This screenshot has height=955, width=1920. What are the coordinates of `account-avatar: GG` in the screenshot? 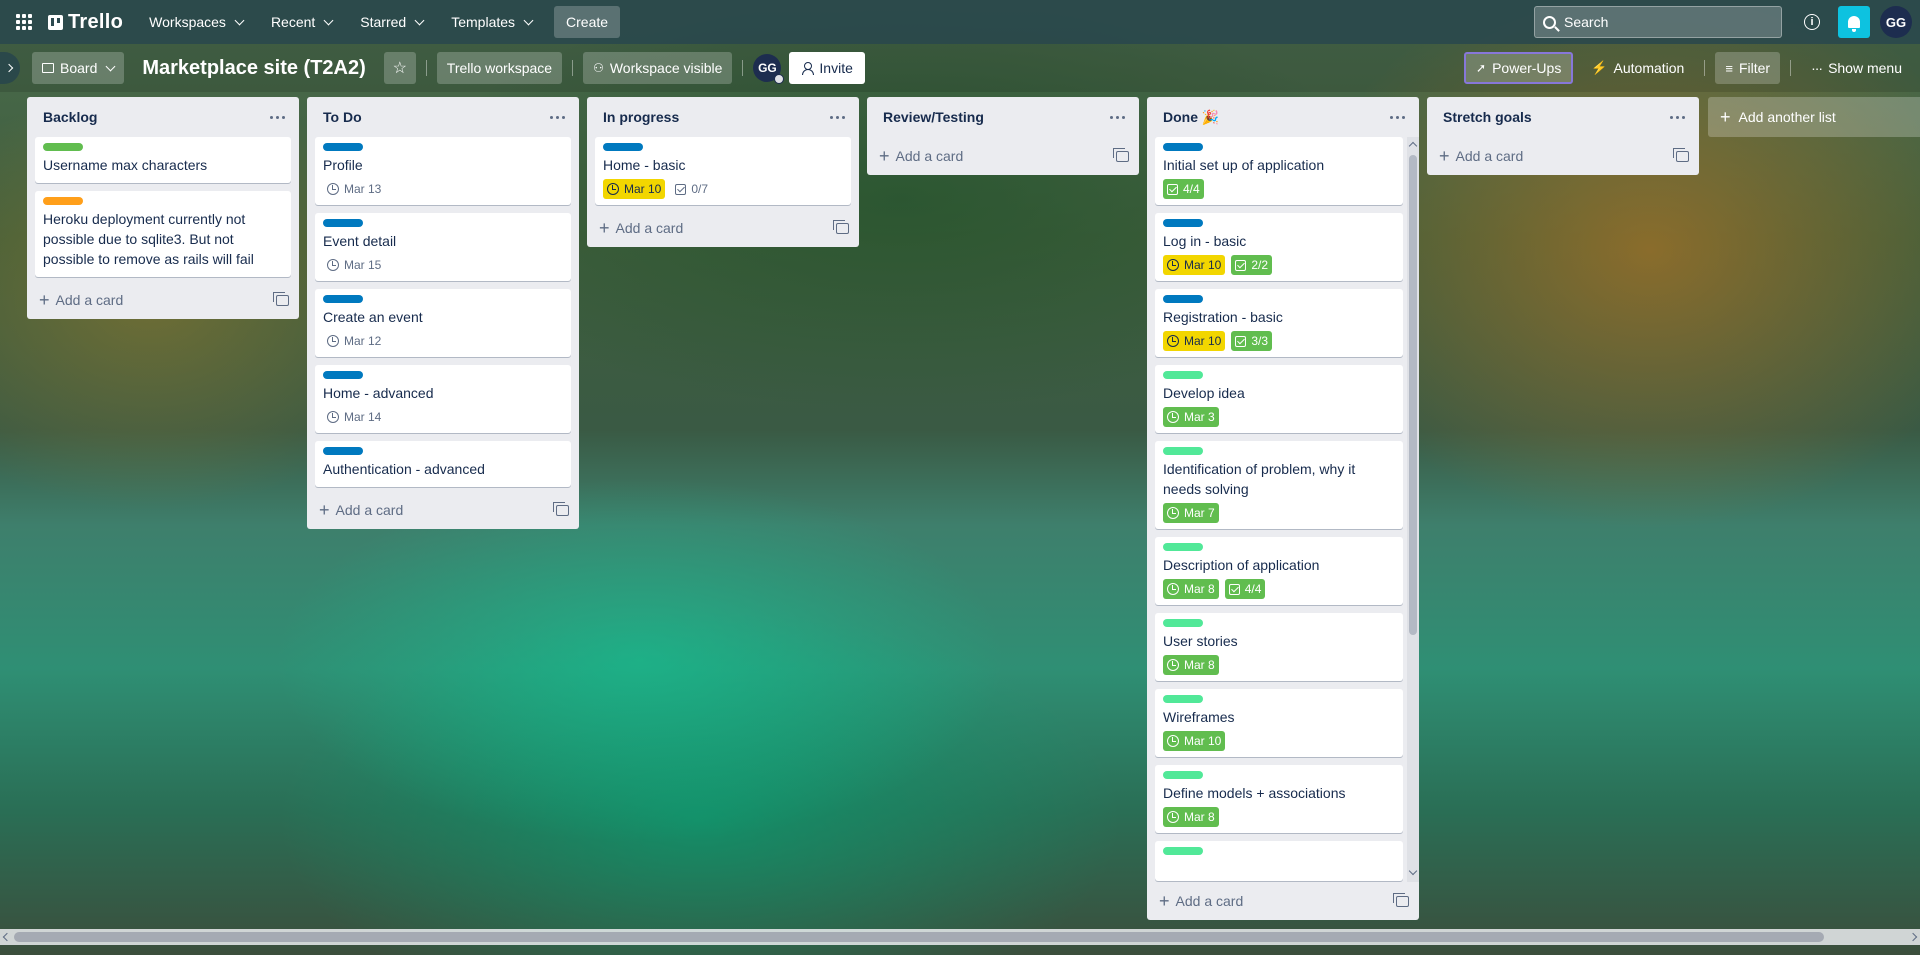 It's located at (1896, 22).